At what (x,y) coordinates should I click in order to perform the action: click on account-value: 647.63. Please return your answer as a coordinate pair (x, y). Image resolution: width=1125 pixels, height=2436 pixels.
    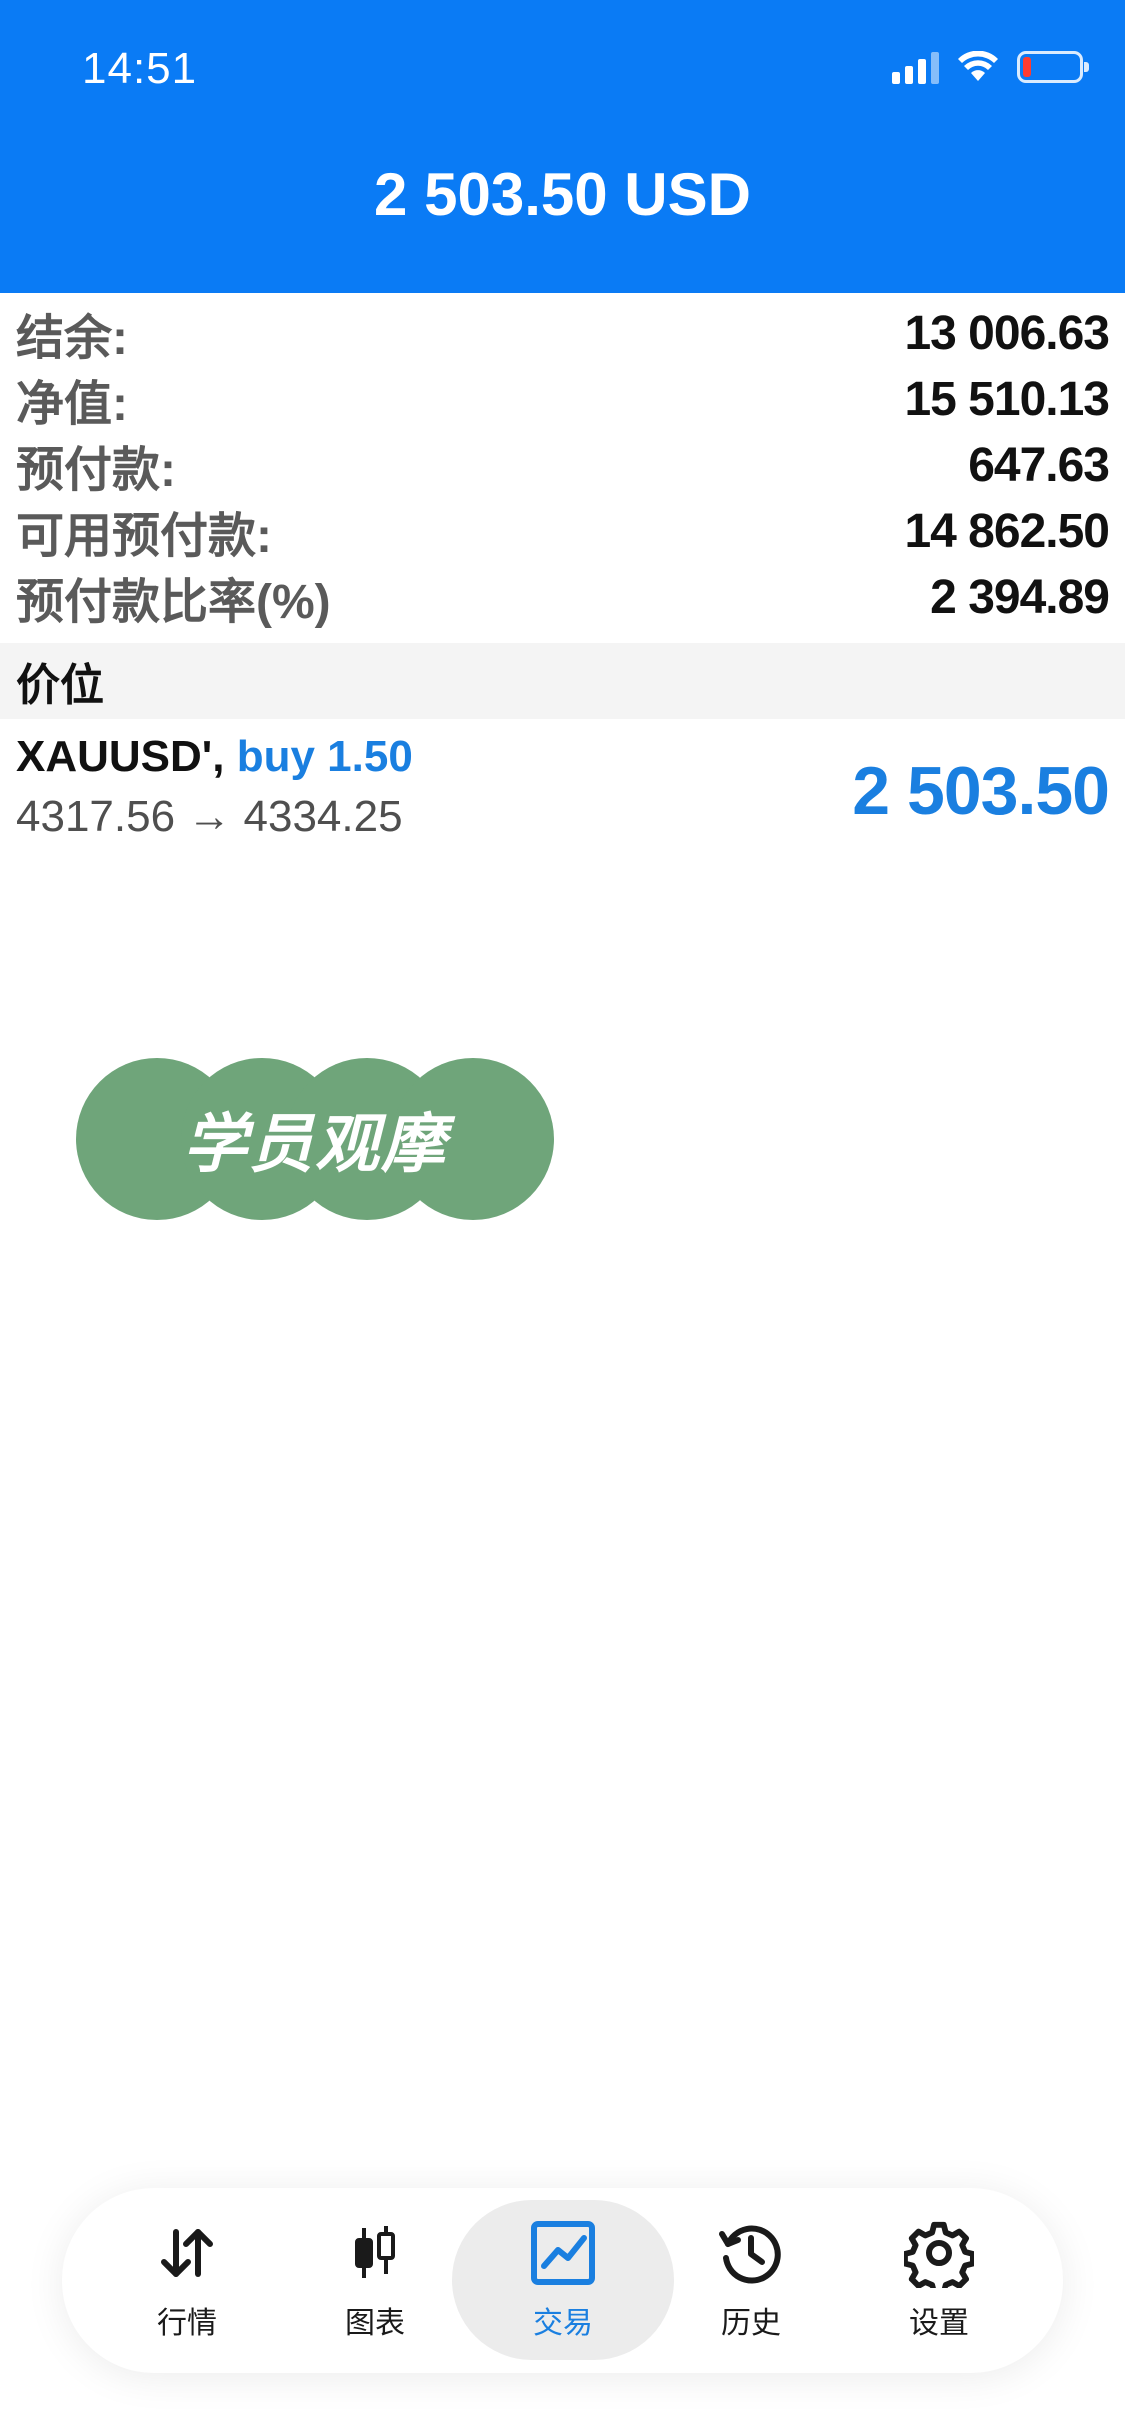
    Looking at the image, I should click on (1039, 465).